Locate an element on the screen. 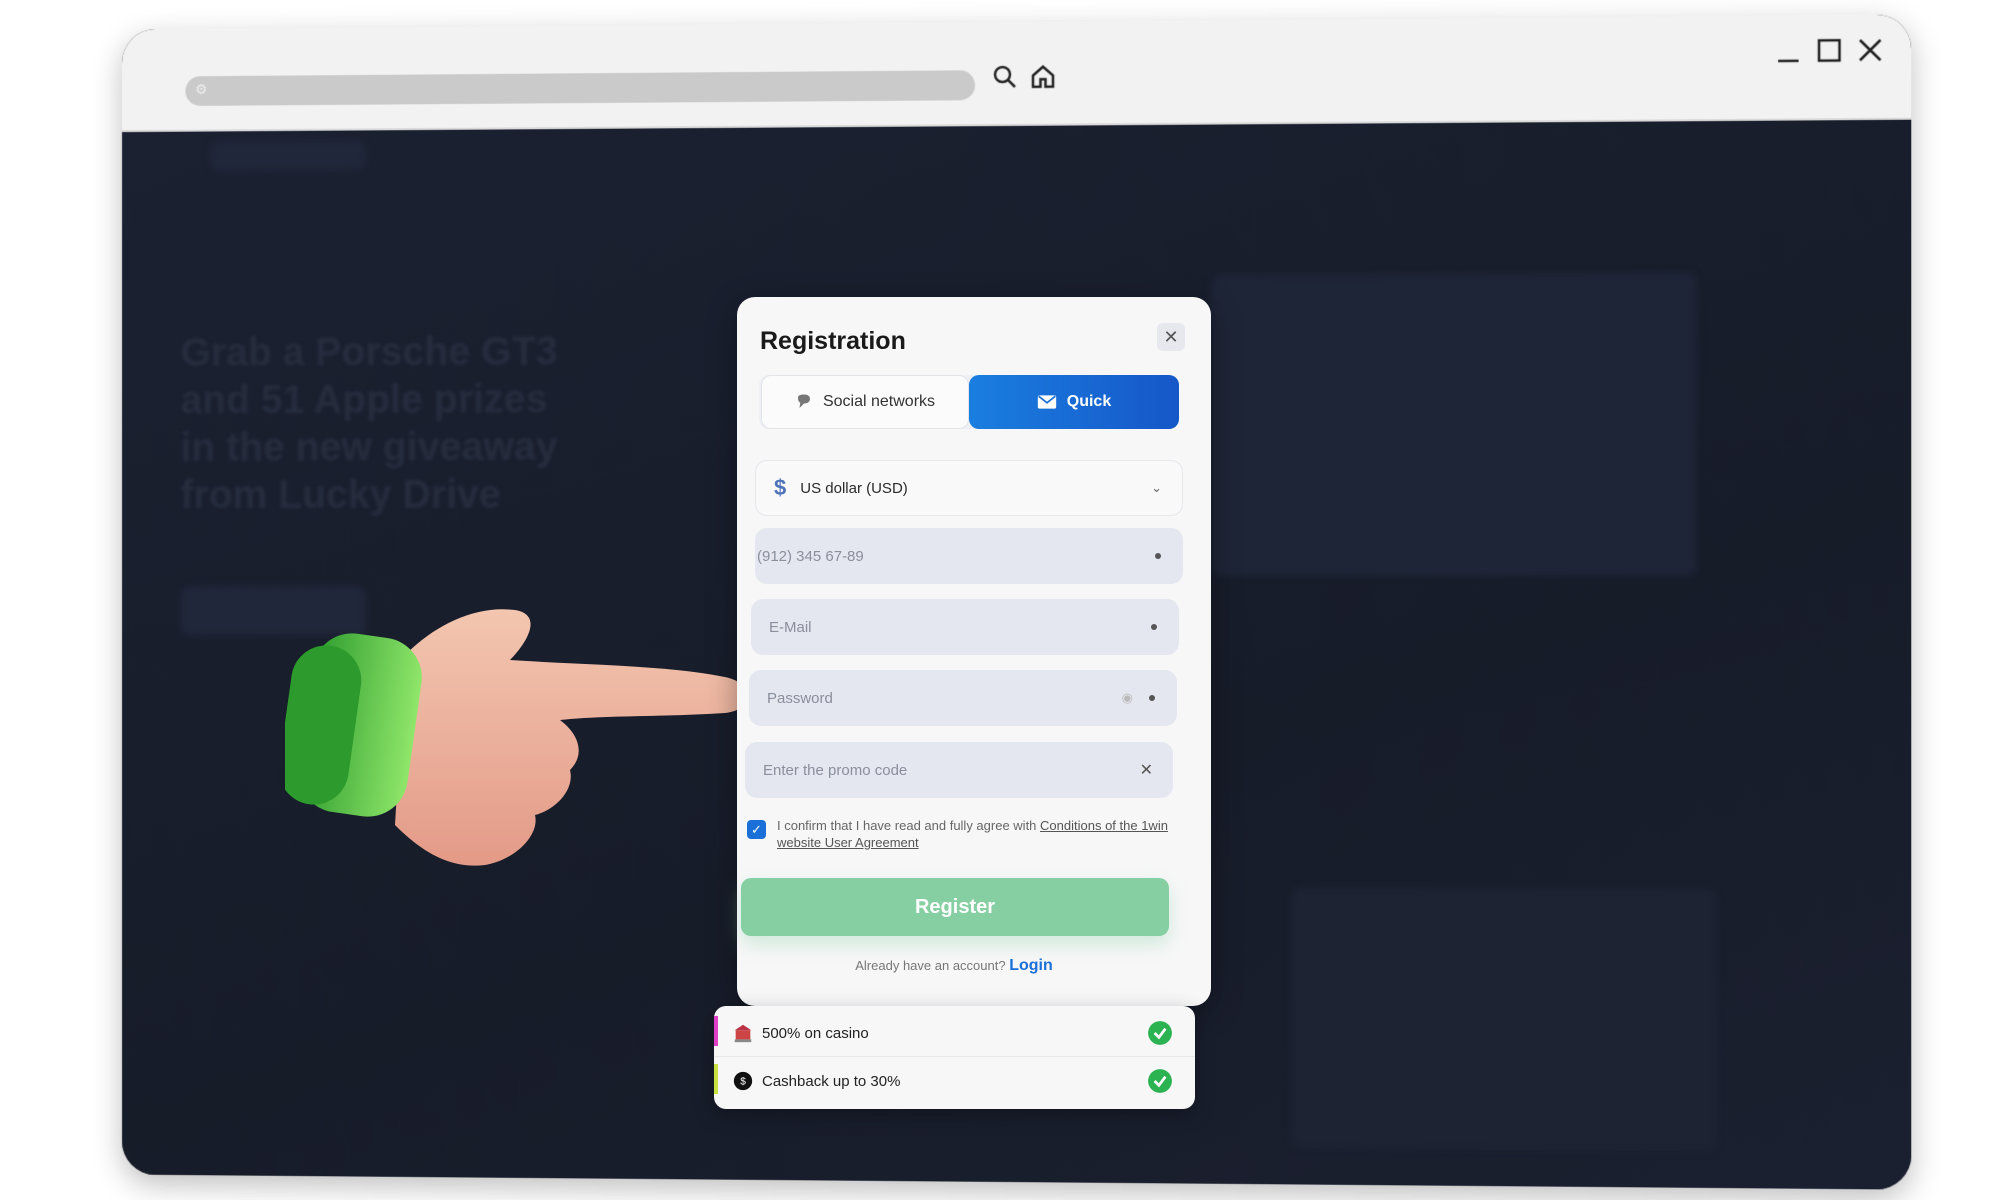 Image resolution: width=2000 pixels, height=1200 pixels. browser-toolbar: ⚙ is located at coordinates (1016, 73).